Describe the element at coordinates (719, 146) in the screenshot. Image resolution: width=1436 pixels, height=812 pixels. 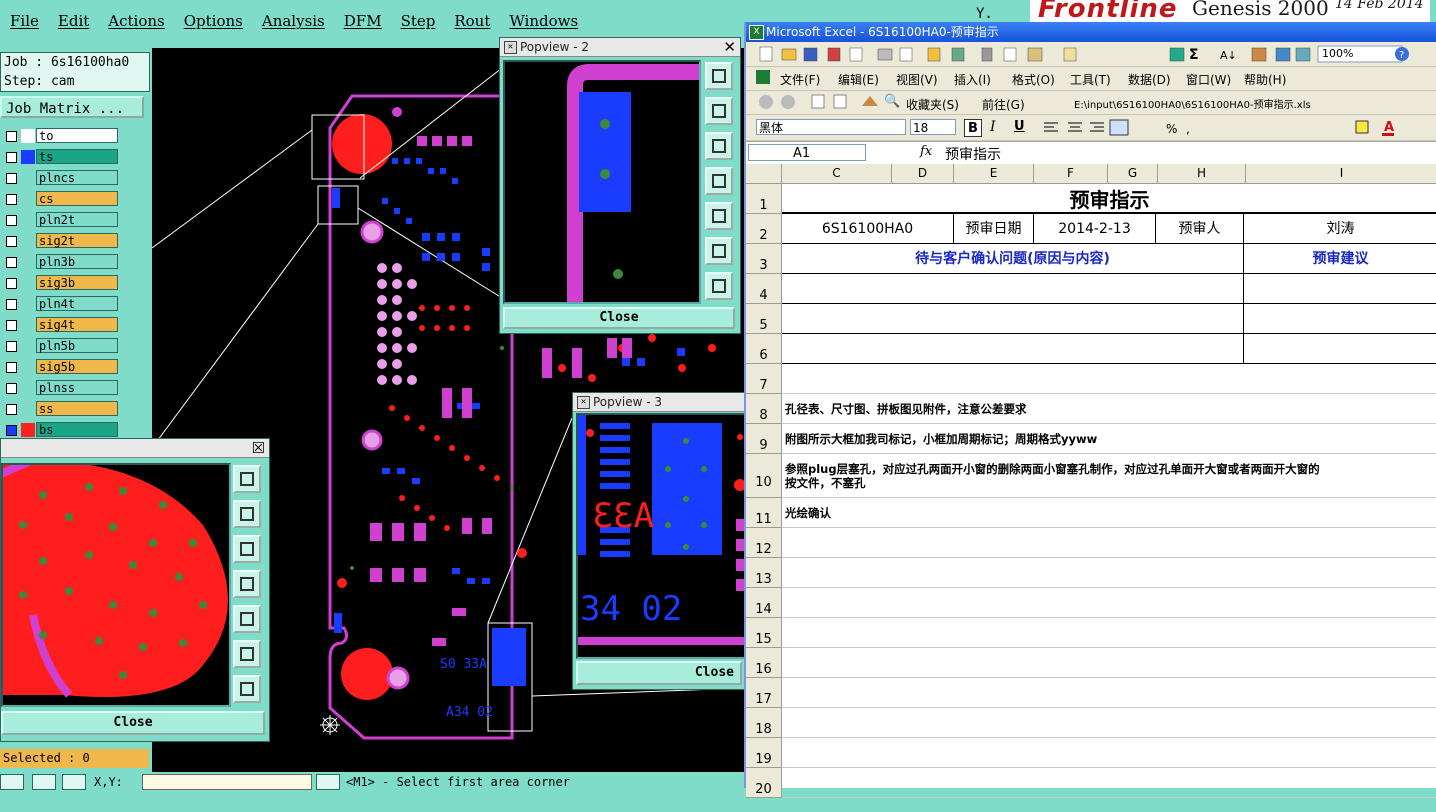
I see `pan-down-icon` at that location.